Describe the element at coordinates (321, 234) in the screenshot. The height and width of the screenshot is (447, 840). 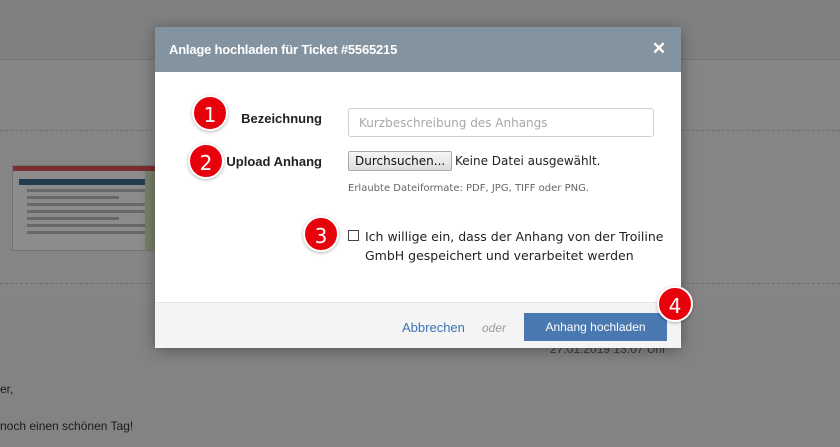
I see `marker-3: 3` at that location.